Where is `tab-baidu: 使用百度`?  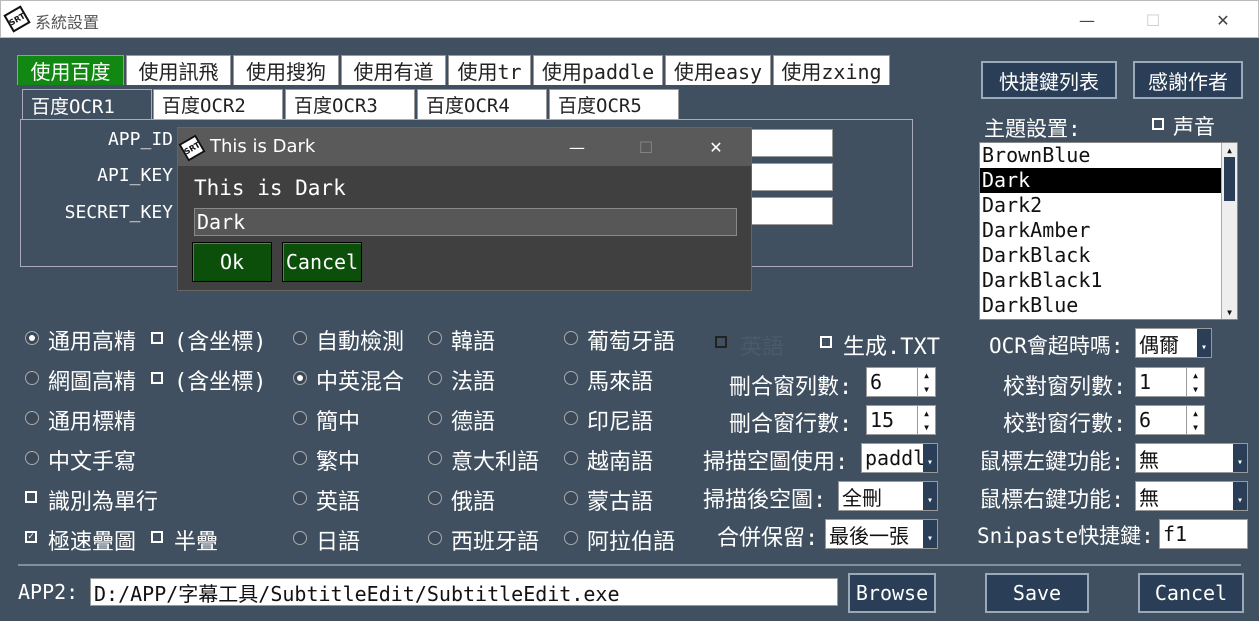 tab-baidu: 使用百度 is located at coordinates (70, 70).